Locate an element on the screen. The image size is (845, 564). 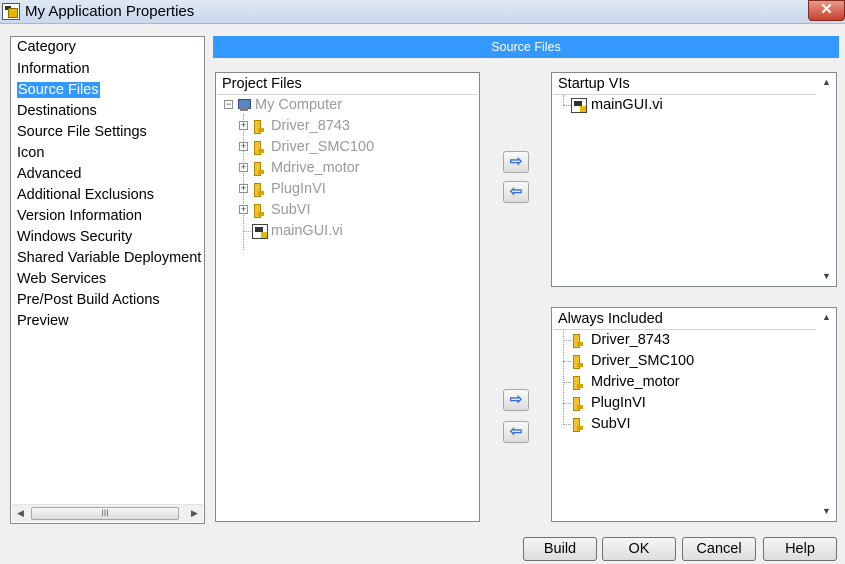
scroll-thumb: III is located at coordinates (105, 513).